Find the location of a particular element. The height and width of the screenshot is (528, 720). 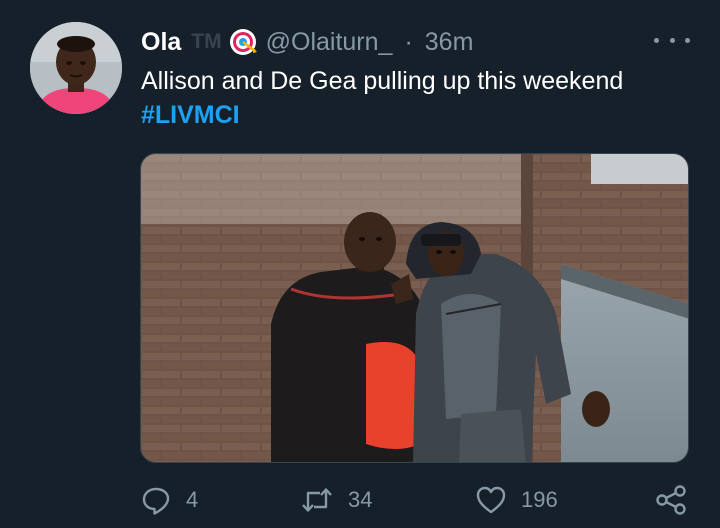

tweet-actions: 4 34 196 is located at coordinates (415, 500).